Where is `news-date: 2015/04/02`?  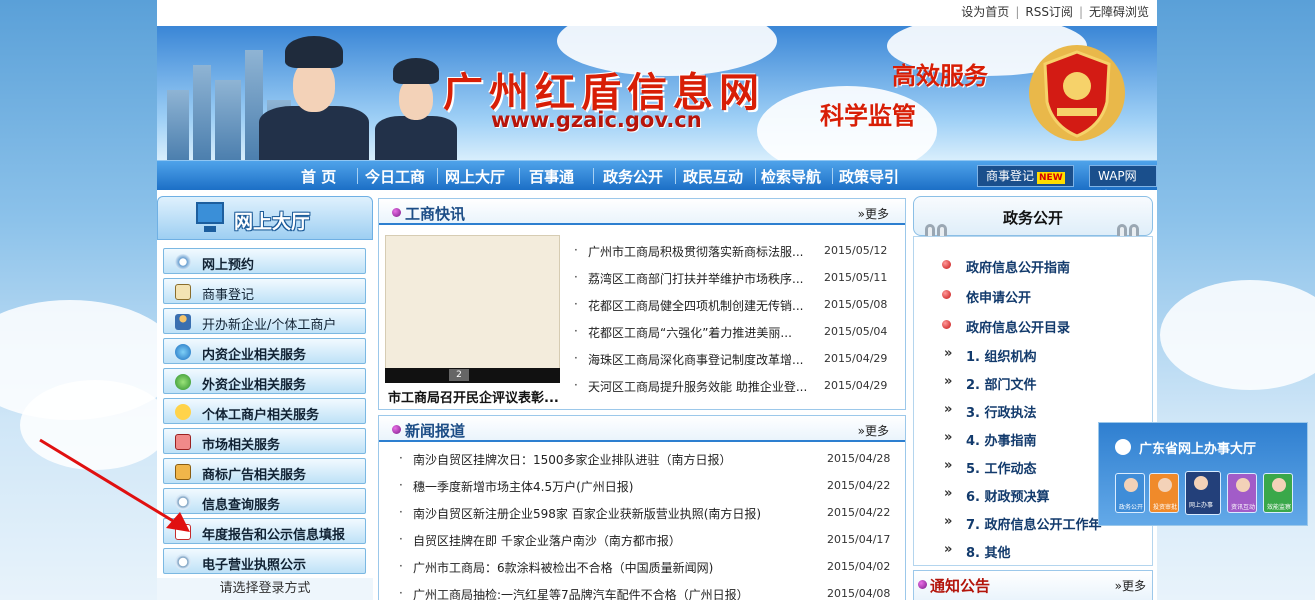 news-date: 2015/04/02 is located at coordinates (859, 566).